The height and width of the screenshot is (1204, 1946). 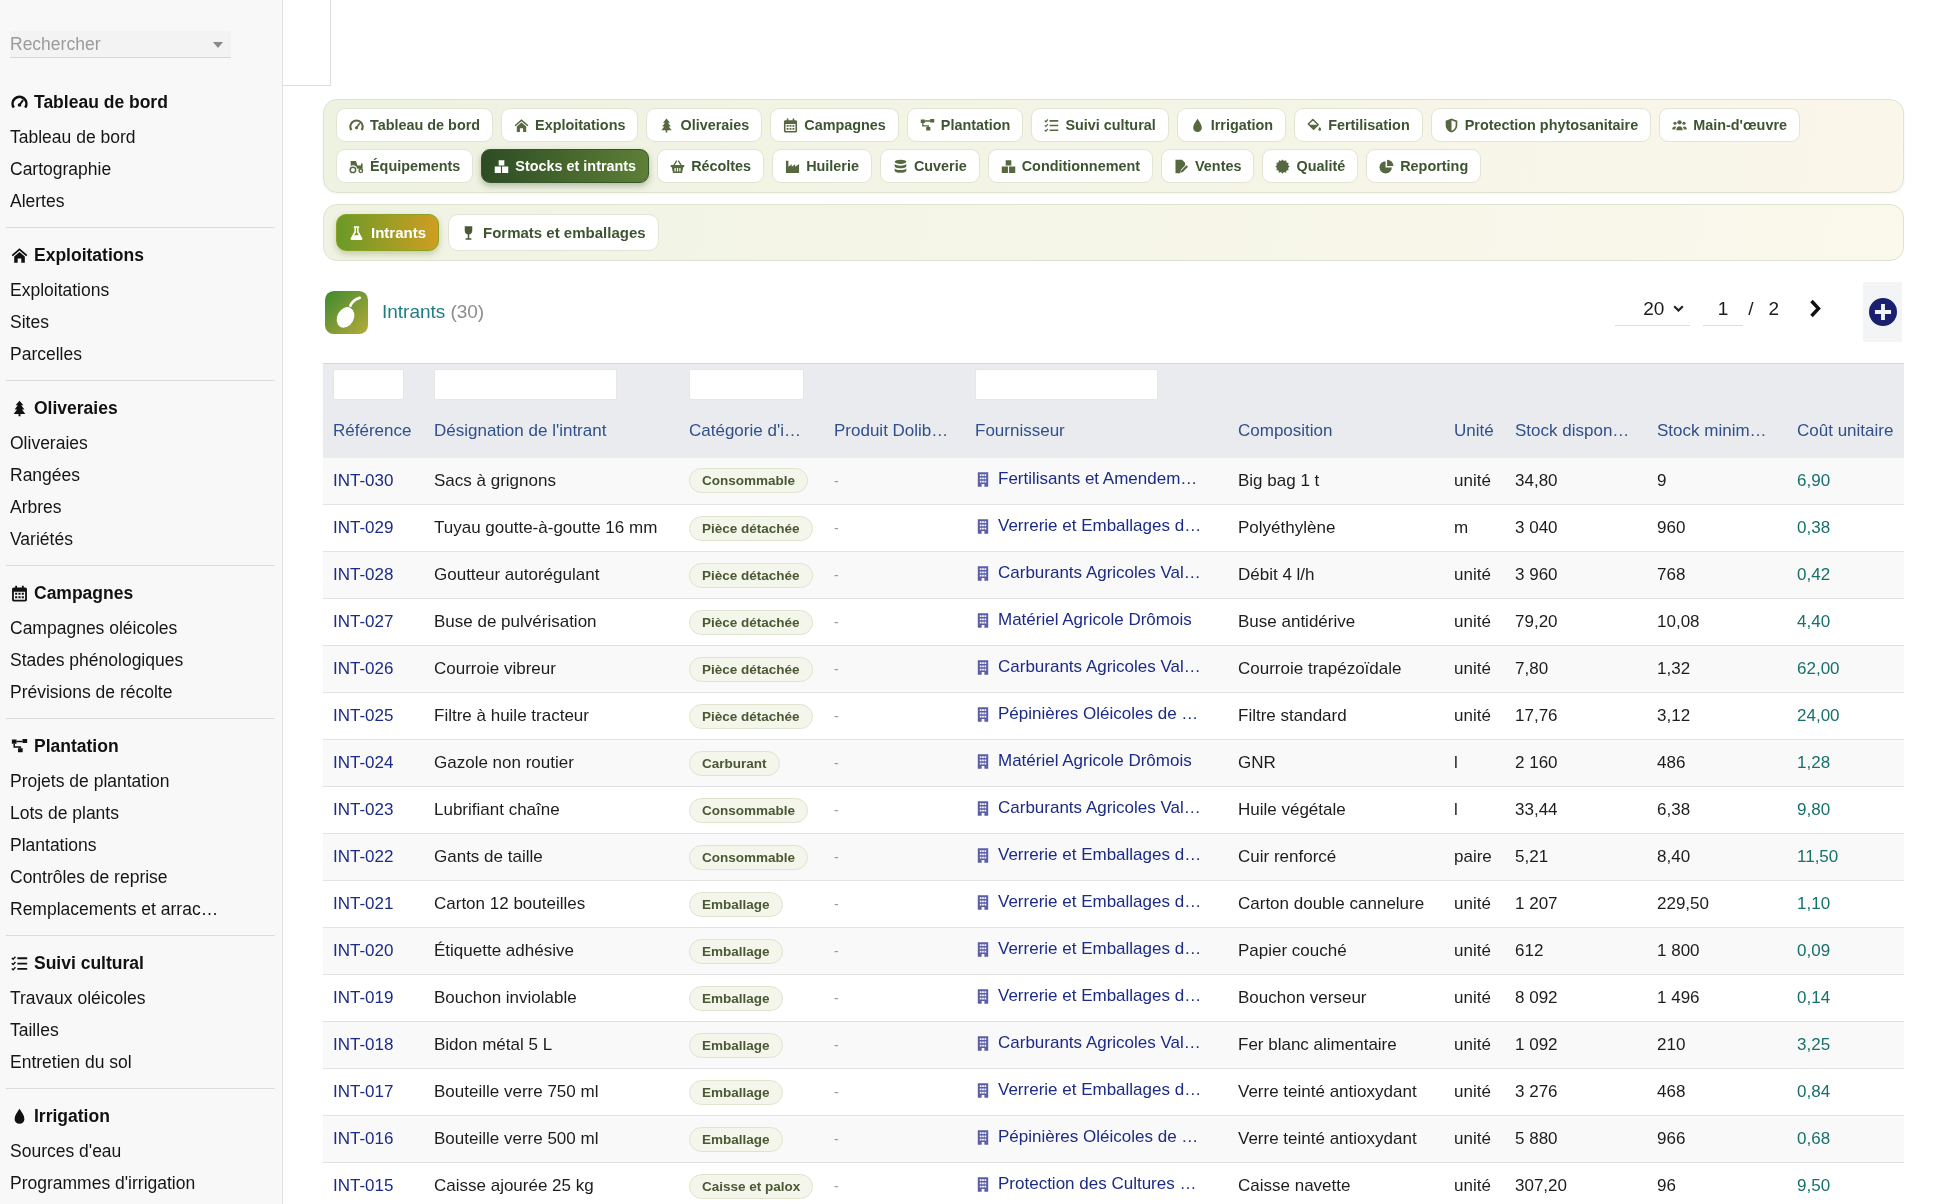 I want to click on sidebar-item: Contrôles de reprise, so click(x=89, y=877).